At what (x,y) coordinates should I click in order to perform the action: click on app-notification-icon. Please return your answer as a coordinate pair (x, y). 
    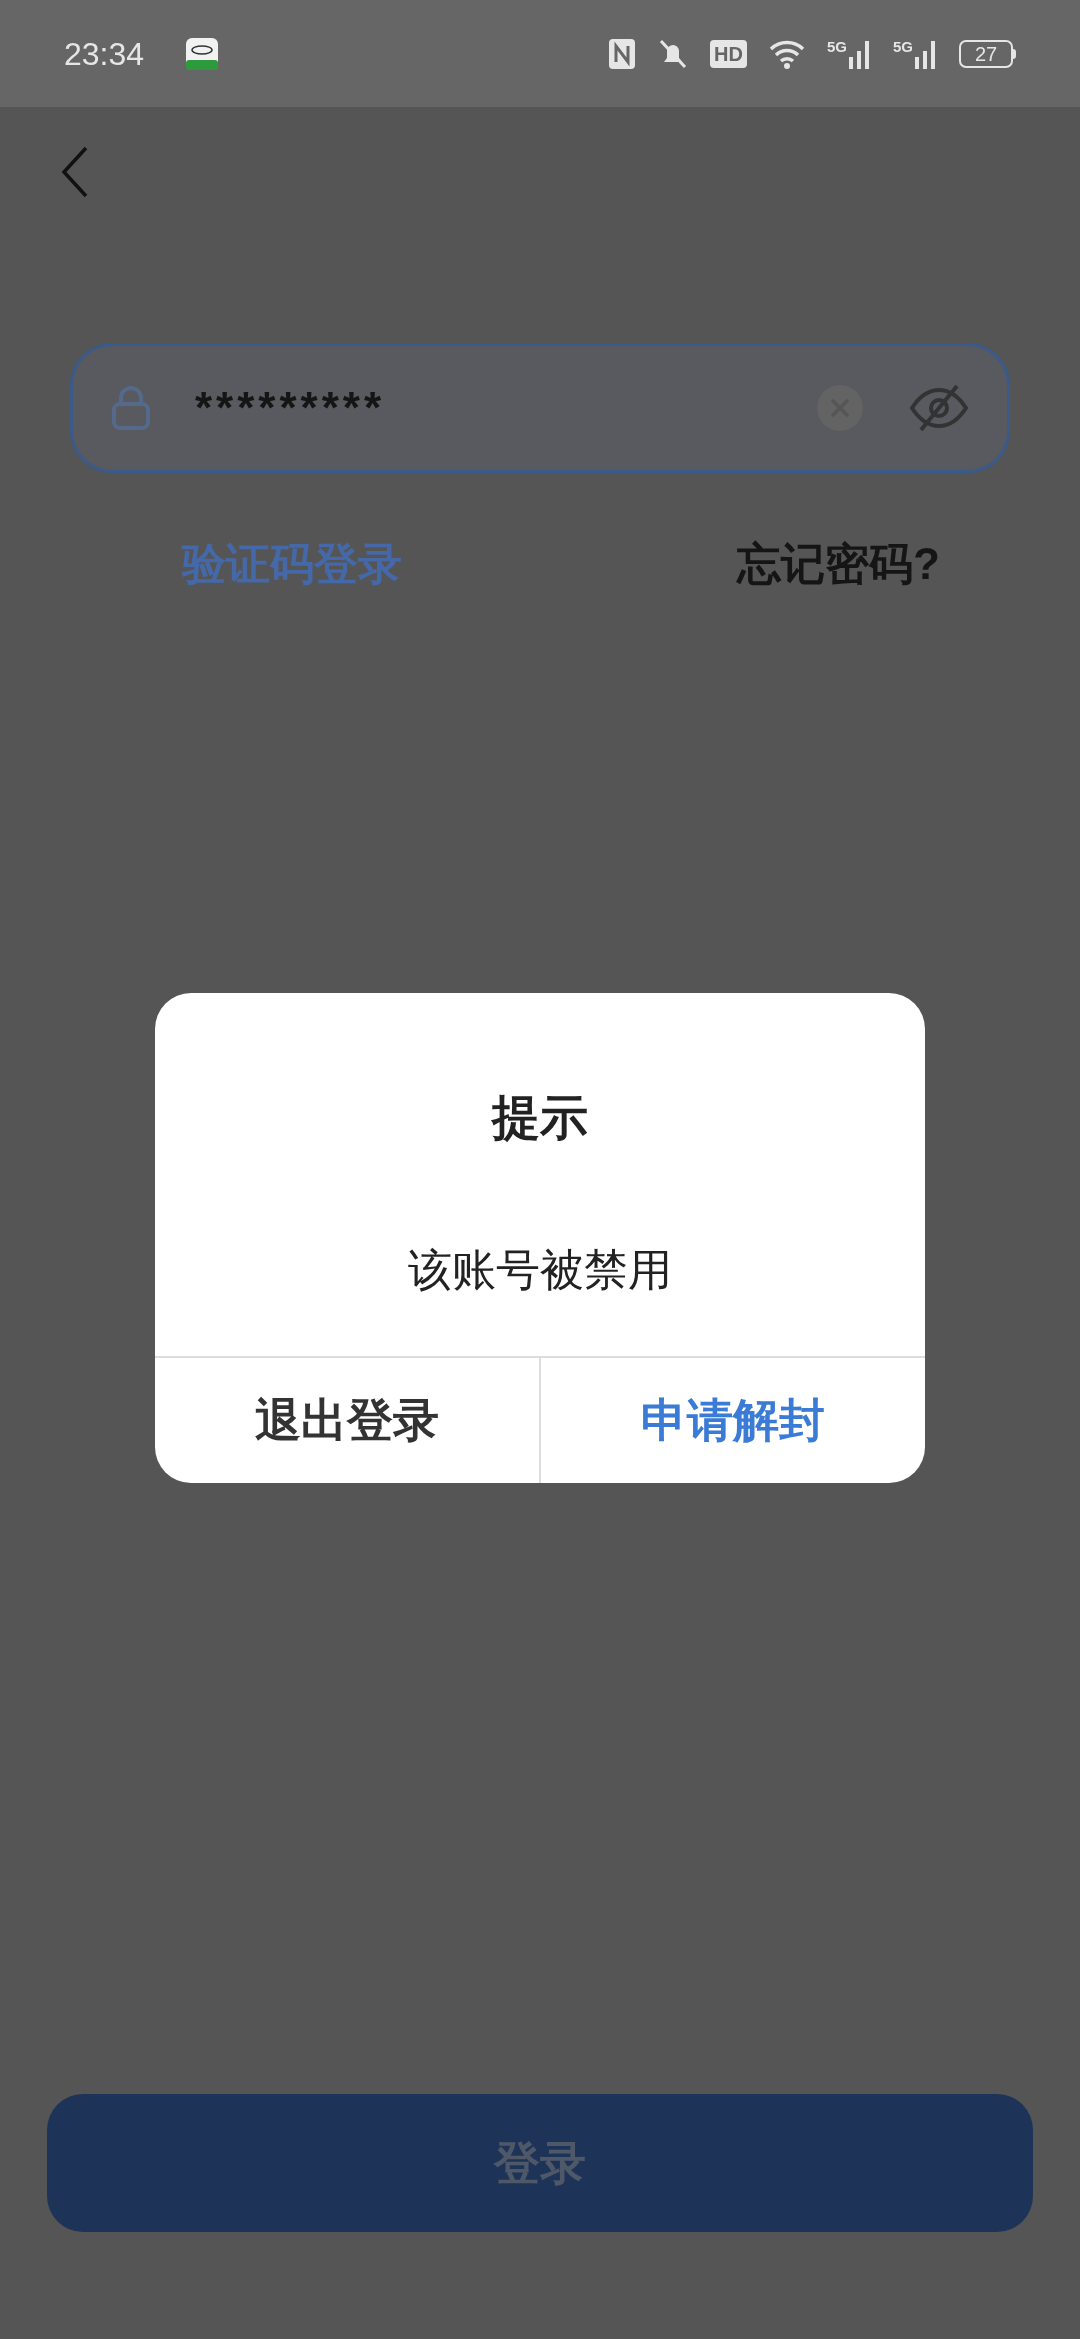
    Looking at the image, I should click on (202, 53).